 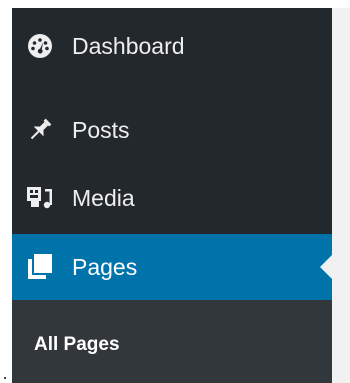 I want to click on pages-icon, so click(x=40, y=267).